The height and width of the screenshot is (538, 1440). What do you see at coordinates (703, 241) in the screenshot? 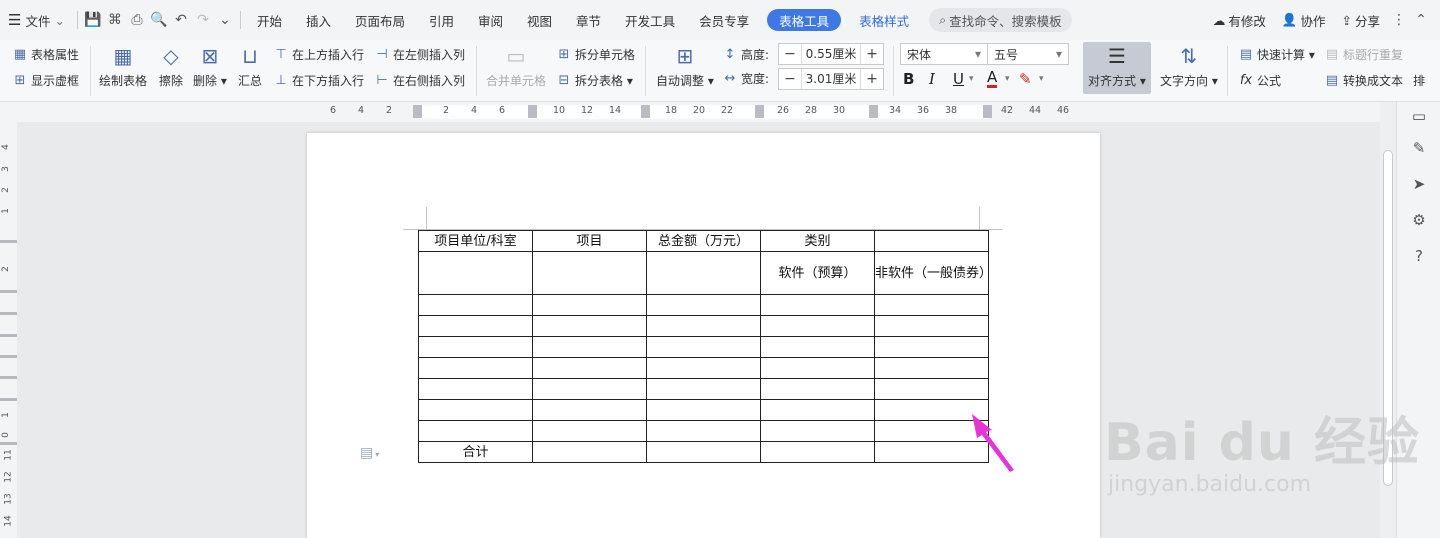
I see `table-cell: 总金额（万元）` at bounding box center [703, 241].